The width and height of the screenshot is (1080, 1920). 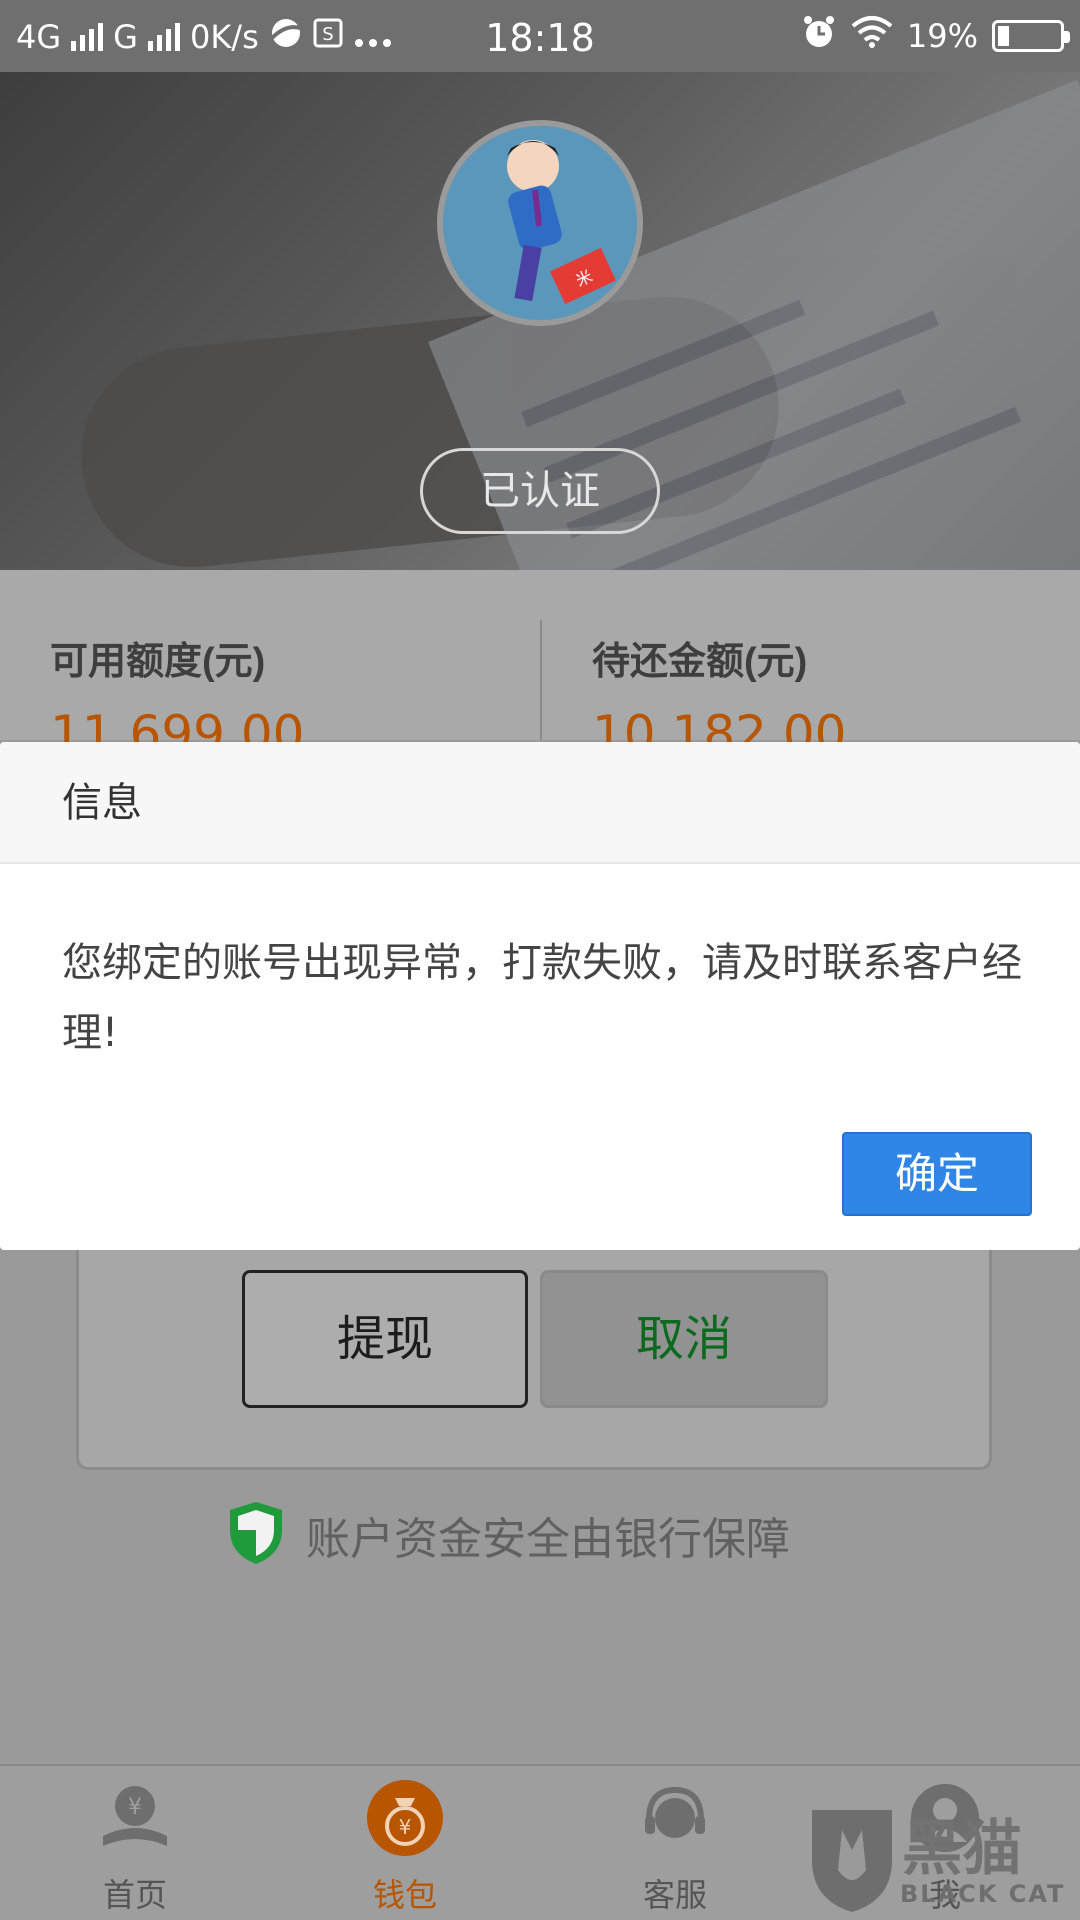 What do you see at coordinates (404, 1895) in the screenshot?
I see `nav-label-wallet: 钱包` at bounding box center [404, 1895].